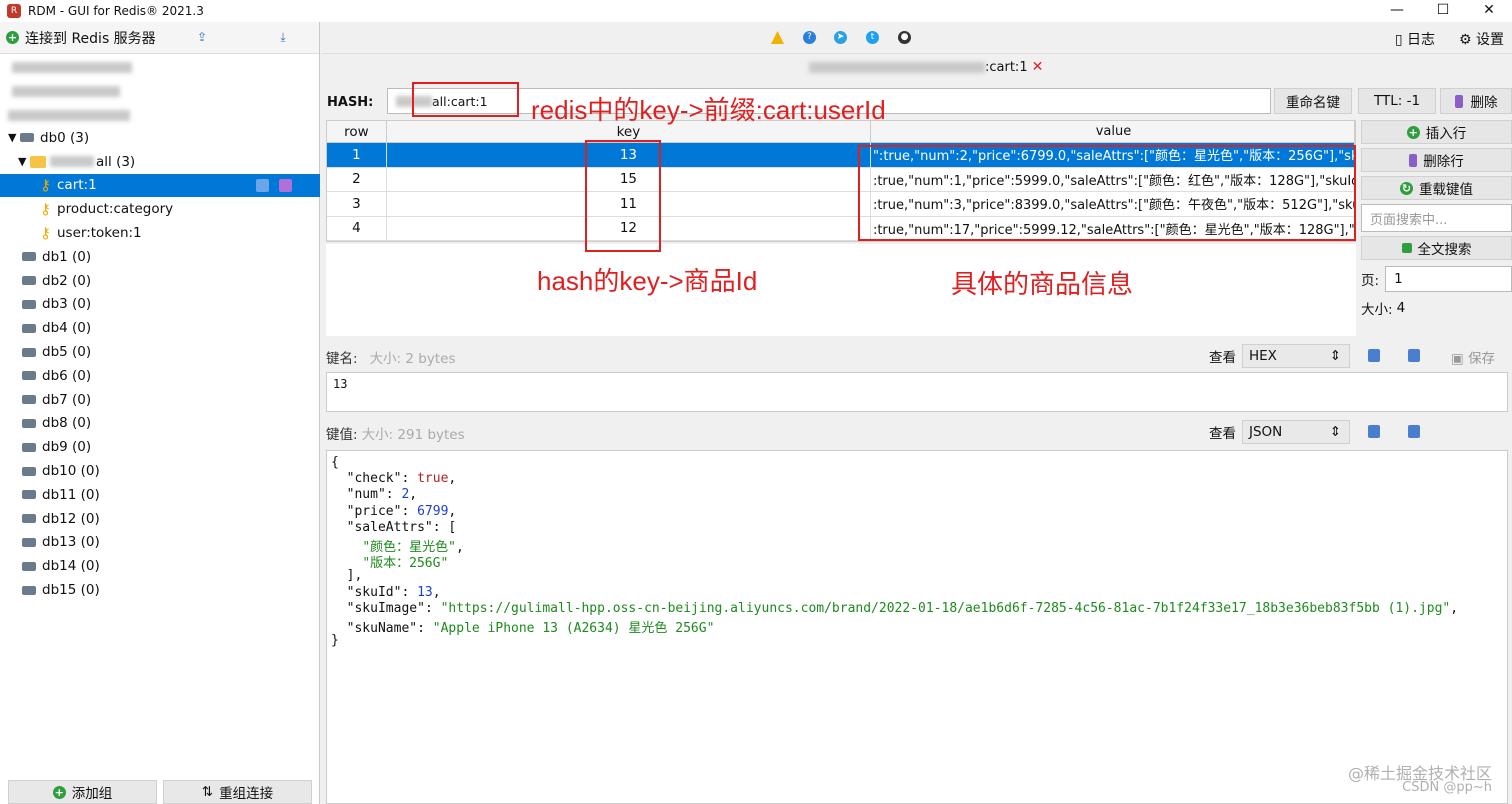  Describe the element at coordinates (756, 11) in the screenshot. I see `title-bar: R RDM - GUI for Redis® 2021.3 — ☐ ✕` at that location.